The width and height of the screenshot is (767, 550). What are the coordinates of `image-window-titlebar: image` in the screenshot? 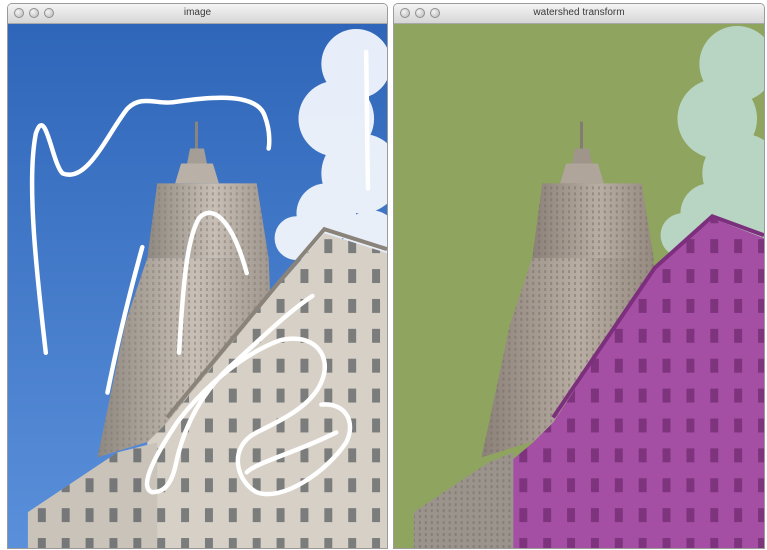 It's located at (197, 14).